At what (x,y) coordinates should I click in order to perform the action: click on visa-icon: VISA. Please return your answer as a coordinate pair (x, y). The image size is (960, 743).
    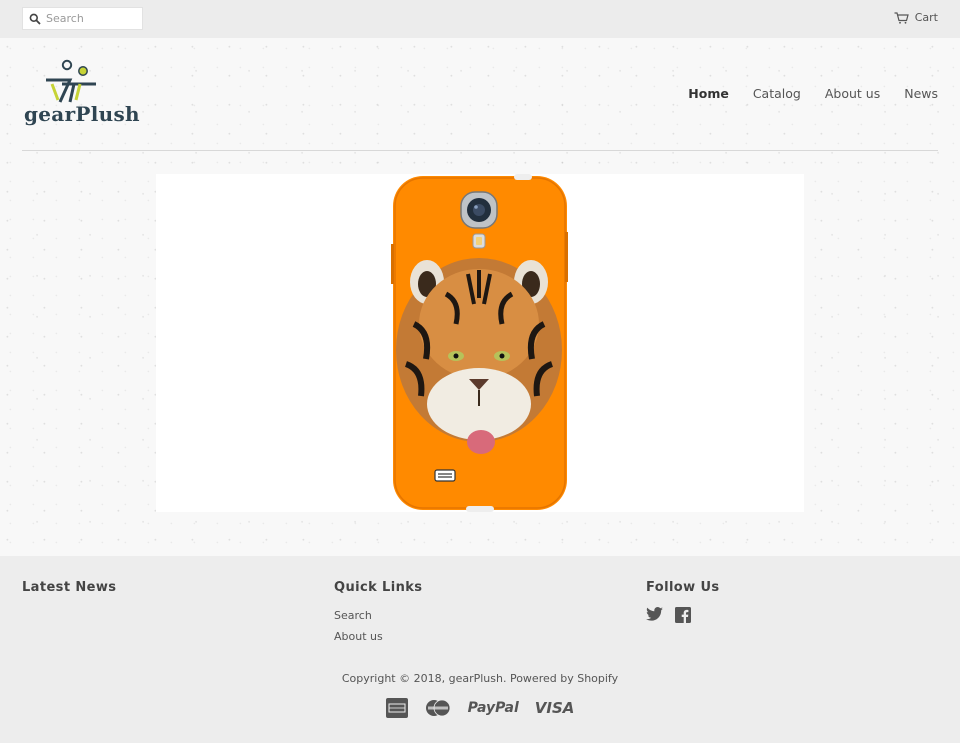
    Looking at the image, I should click on (554, 708).